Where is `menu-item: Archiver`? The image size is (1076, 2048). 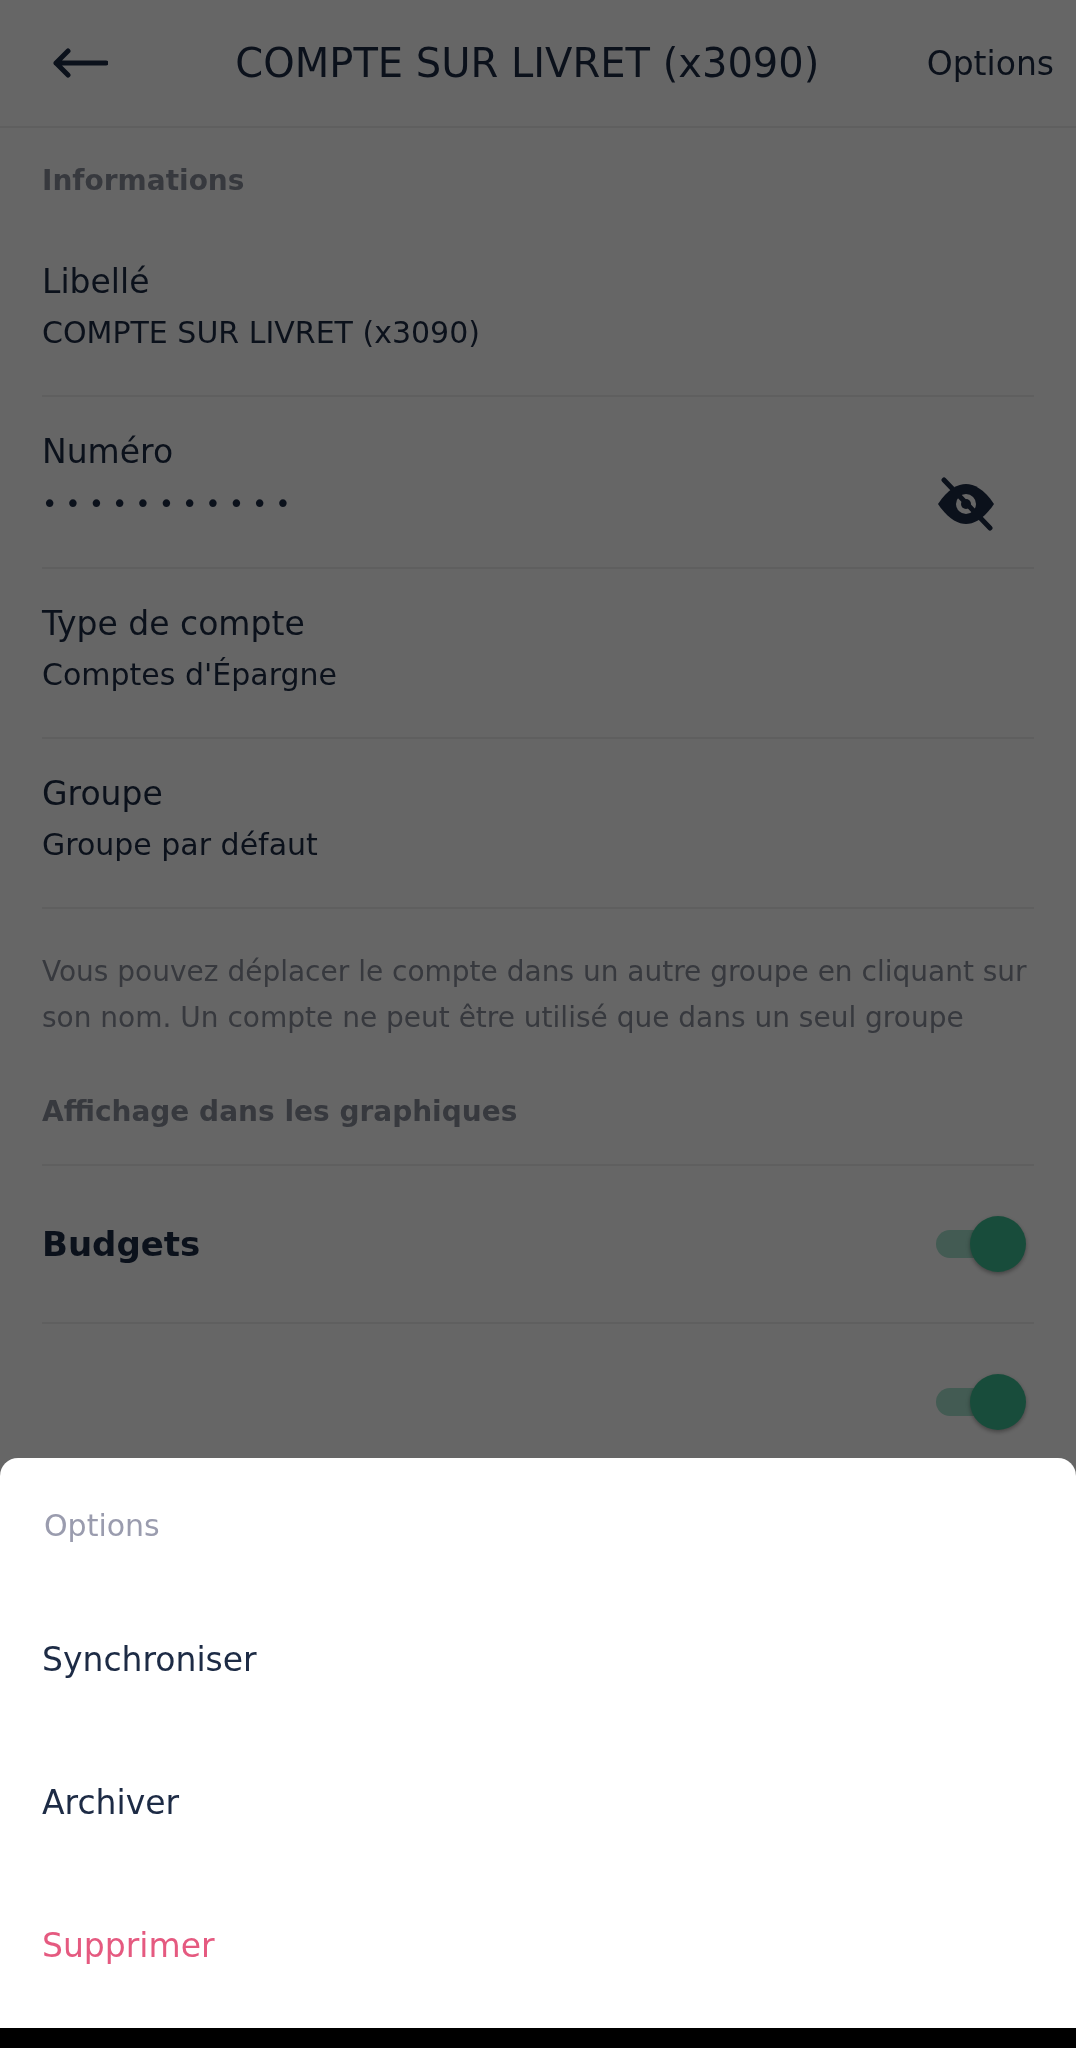 menu-item: Archiver is located at coordinates (111, 1802).